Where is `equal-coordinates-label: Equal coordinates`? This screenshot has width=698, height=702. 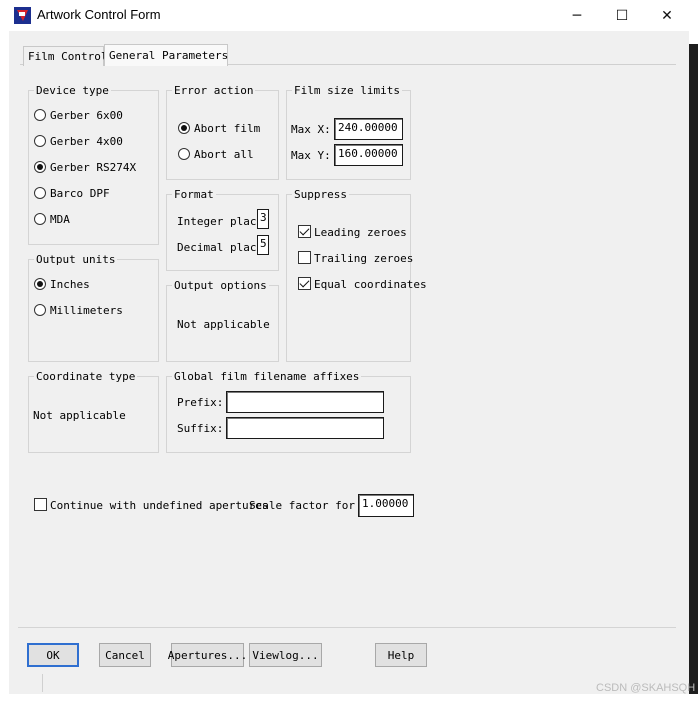 equal-coordinates-label: Equal coordinates is located at coordinates (370, 284).